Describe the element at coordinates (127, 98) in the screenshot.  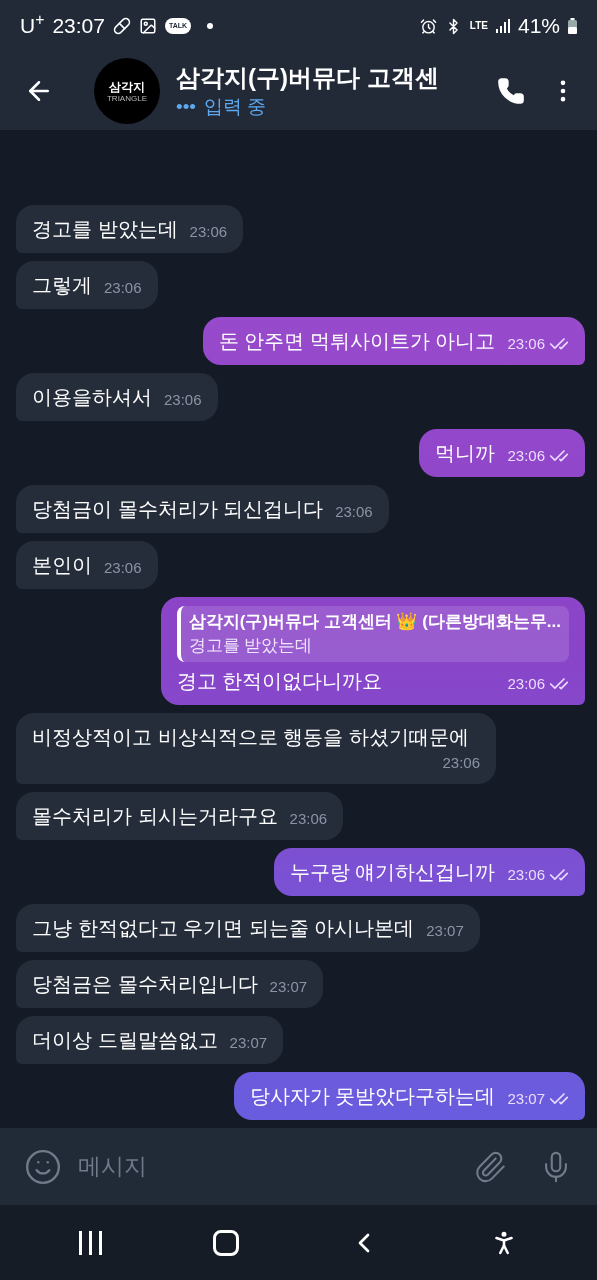
I see `avatar-subtext: TRIANGLE` at that location.